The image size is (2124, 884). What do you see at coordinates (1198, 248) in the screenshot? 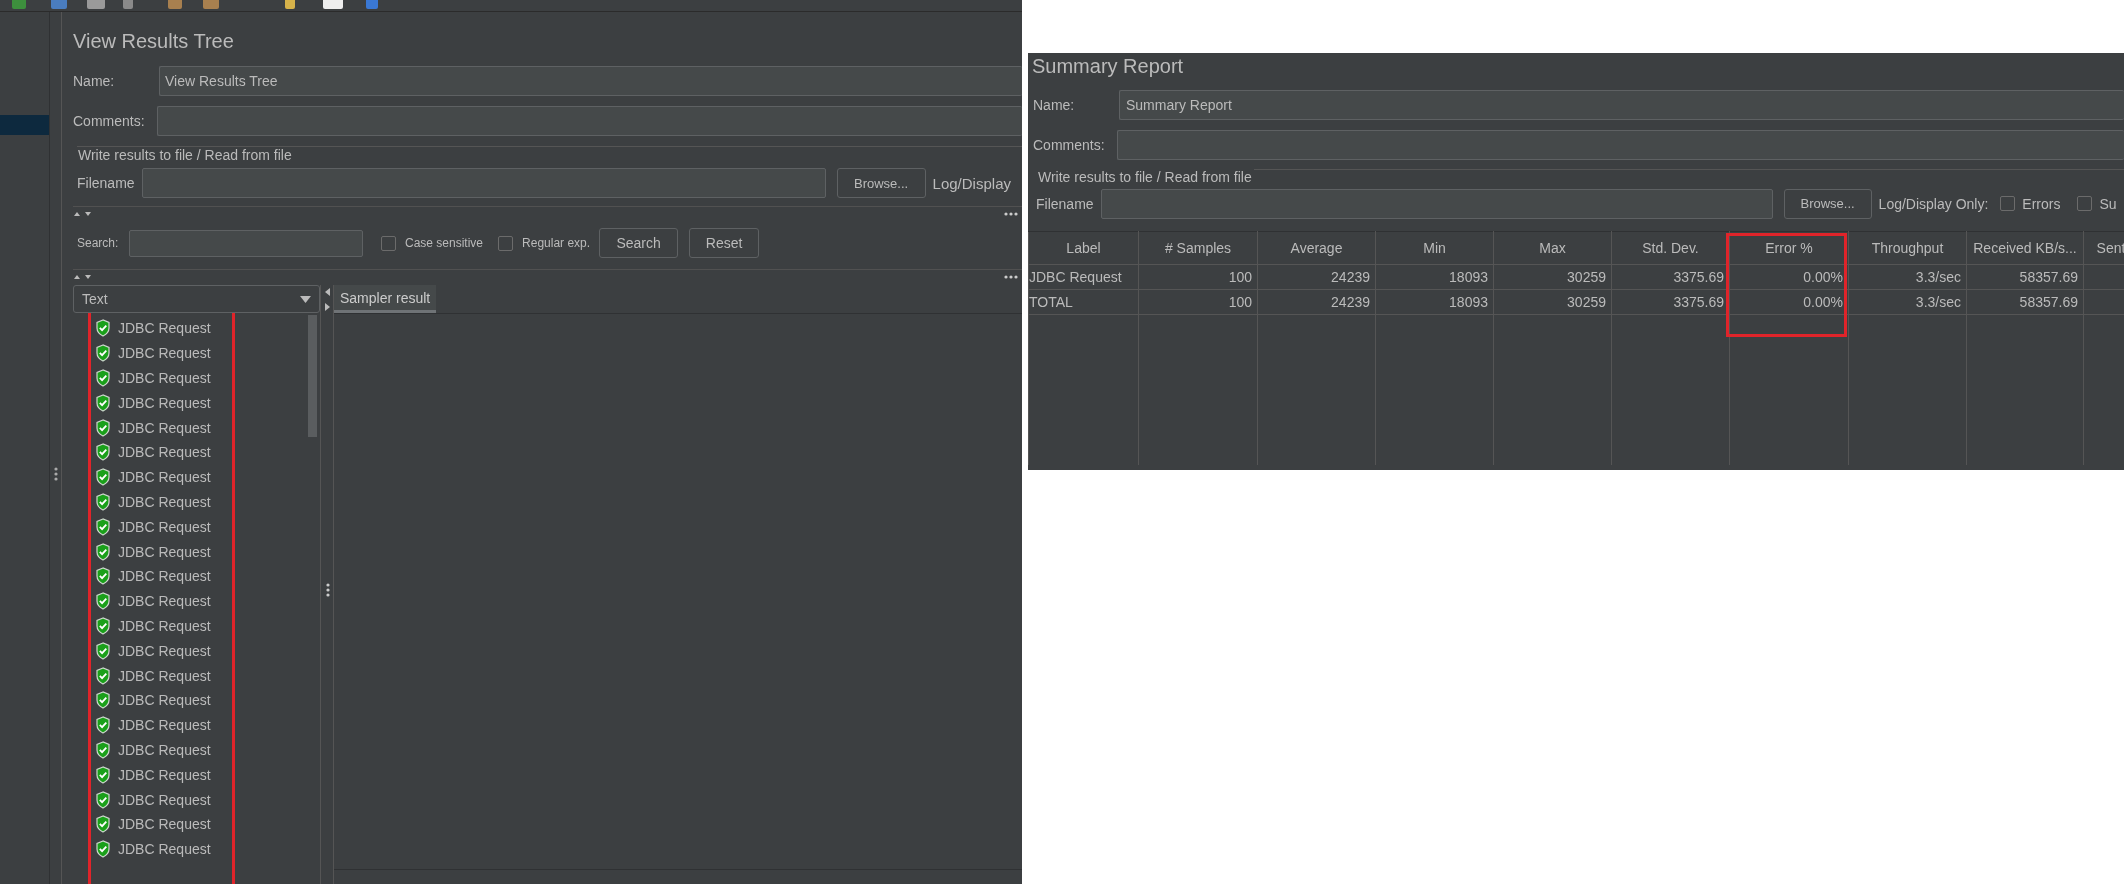
I see `column-header: # Samples` at bounding box center [1198, 248].